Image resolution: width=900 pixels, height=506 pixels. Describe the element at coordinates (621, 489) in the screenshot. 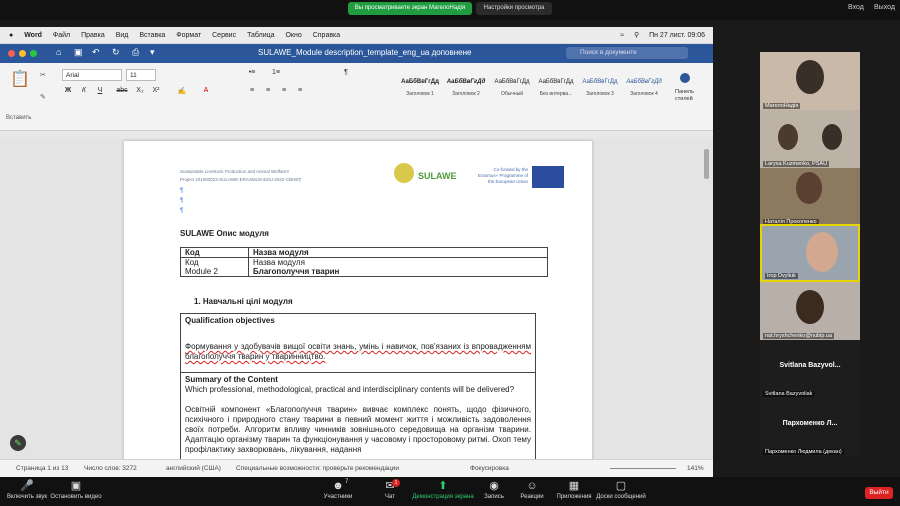

I see `whiteboards-button: ▢ Доски сообщений` at that location.